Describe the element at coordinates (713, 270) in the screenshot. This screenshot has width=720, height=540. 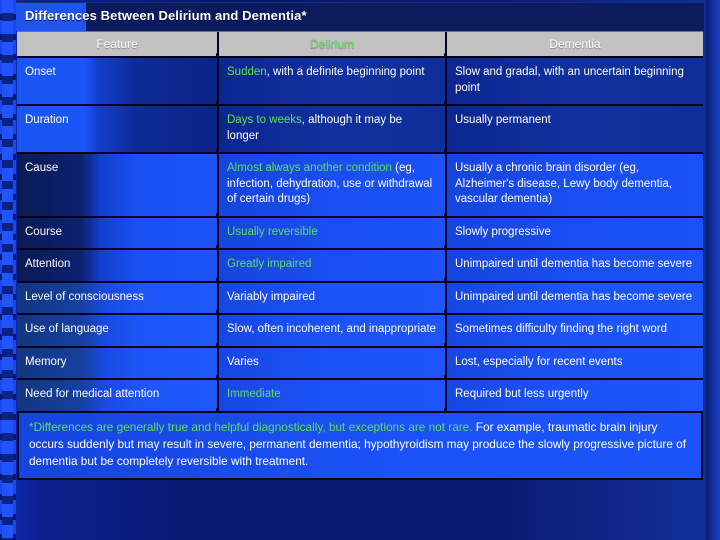
I see `right-decorative-edge` at that location.